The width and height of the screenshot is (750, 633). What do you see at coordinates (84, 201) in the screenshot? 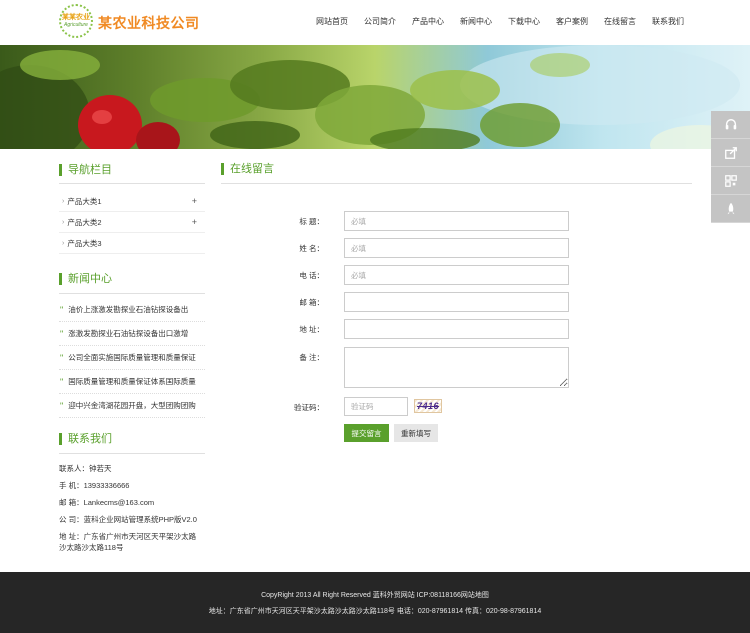
I see `category-label: 产品大类1` at bounding box center [84, 201].